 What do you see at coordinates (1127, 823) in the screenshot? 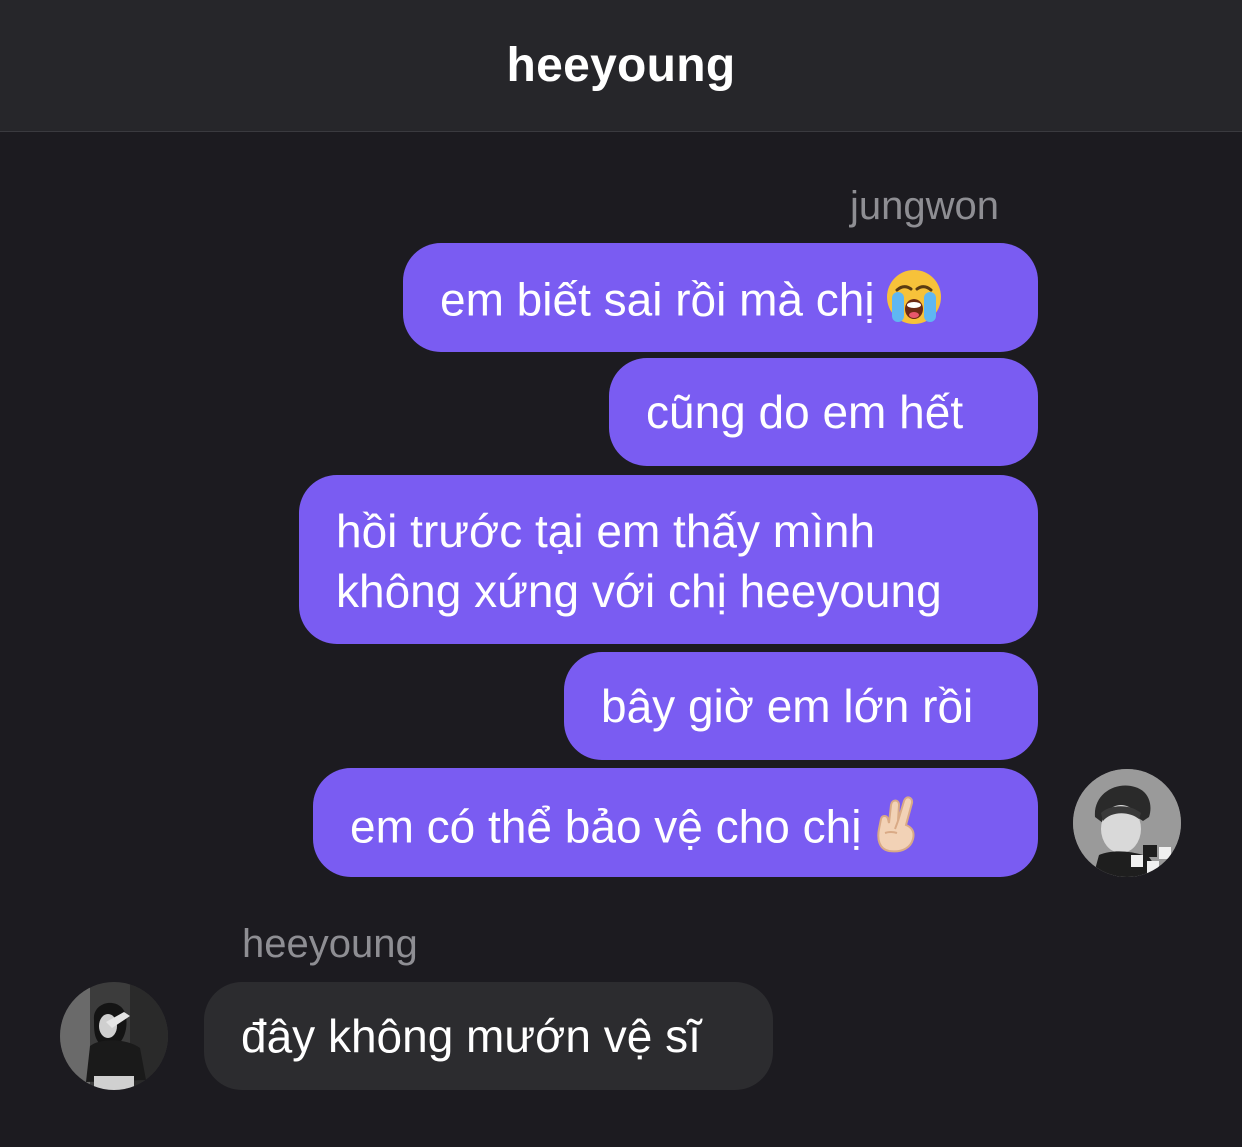
I see `avatar-jungwon` at bounding box center [1127, 823].